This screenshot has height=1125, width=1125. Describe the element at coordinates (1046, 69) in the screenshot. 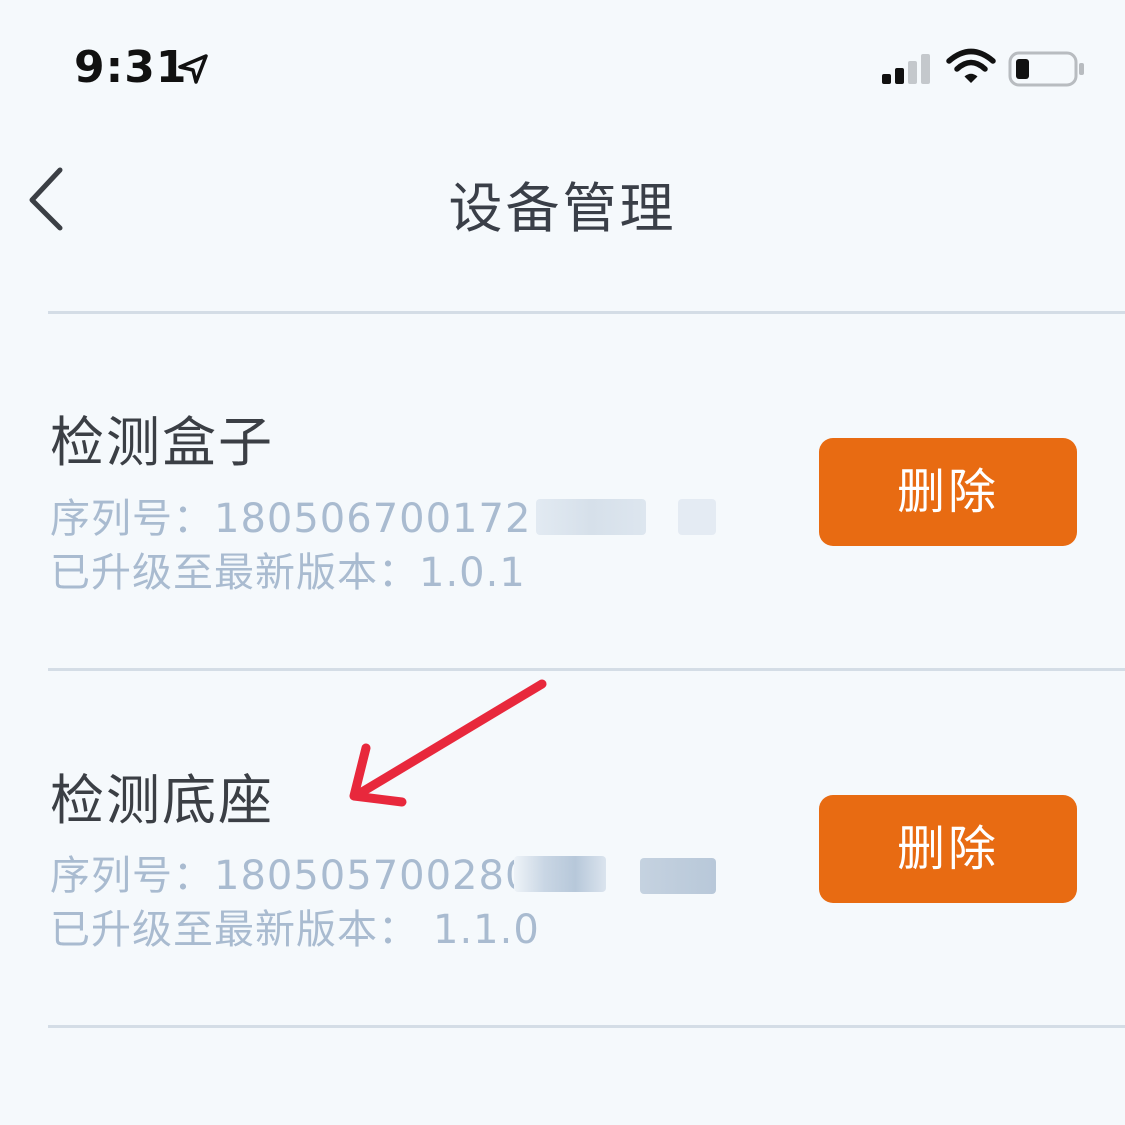

I see `battery-icon` at that location.